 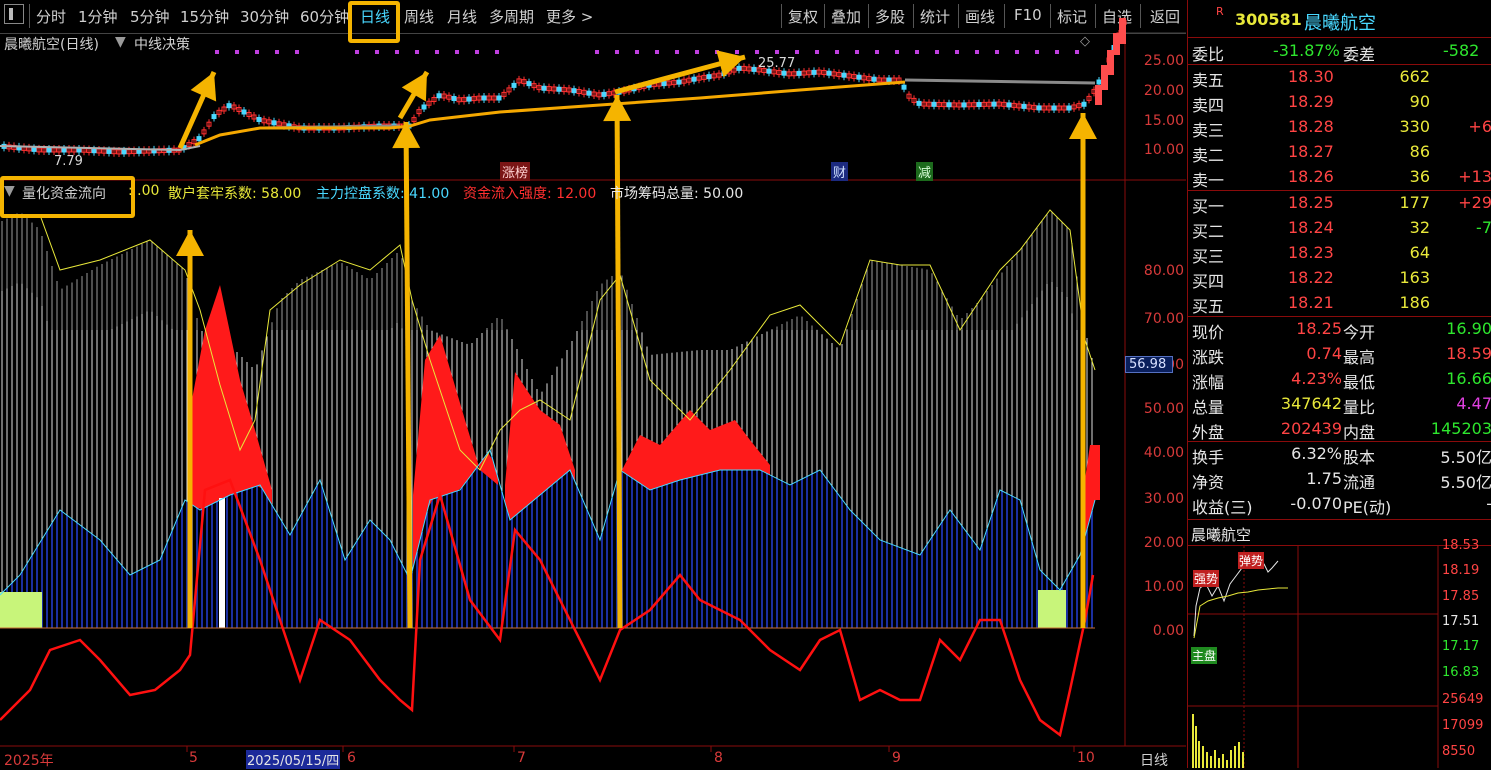 What do you see at coordinates (1083, 126) in the screenshot?
I see `annotation-arrow-head` at bounding box center [1083, 126].